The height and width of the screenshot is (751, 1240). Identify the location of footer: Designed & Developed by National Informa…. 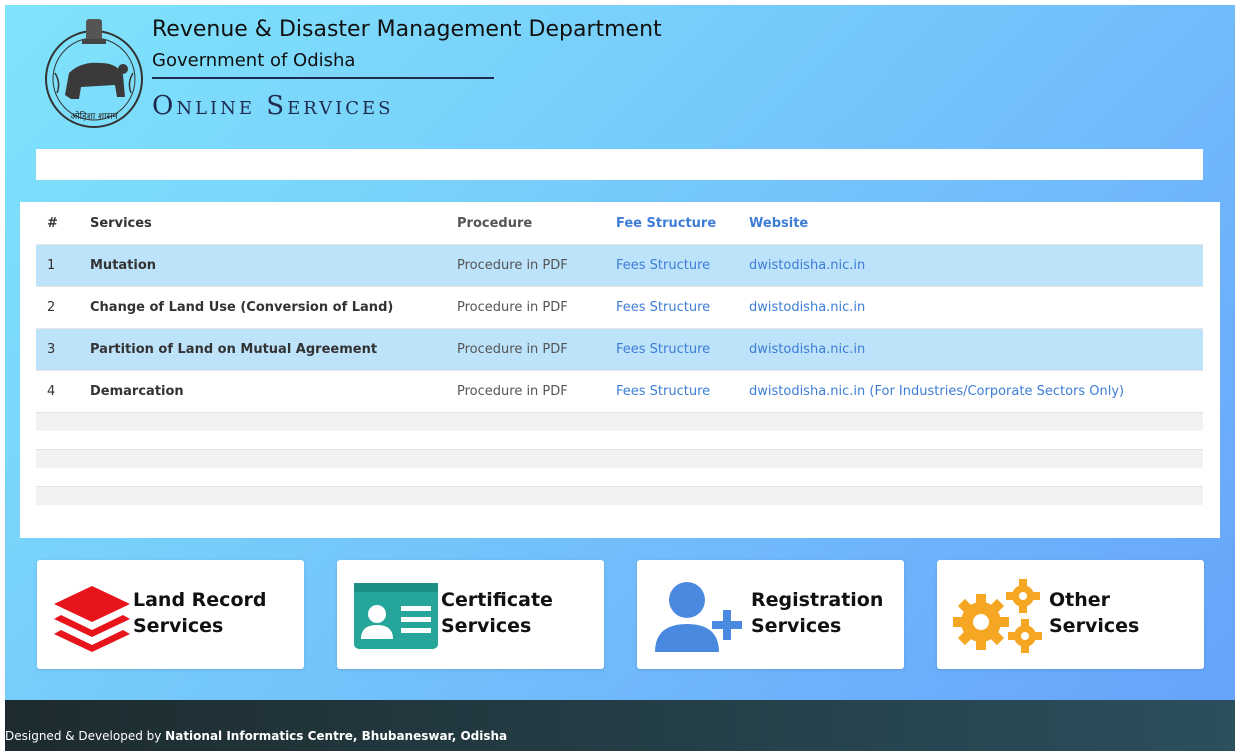
(620, 725).